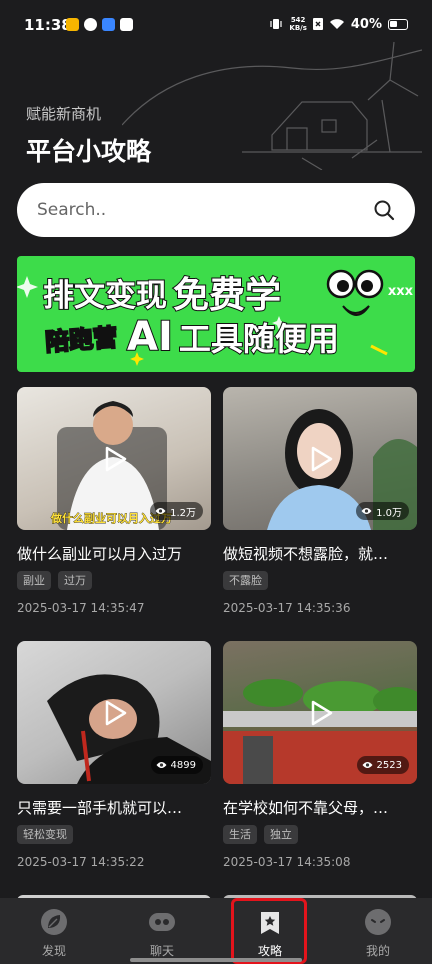  I want to click on search-bar, so click(216, 210).